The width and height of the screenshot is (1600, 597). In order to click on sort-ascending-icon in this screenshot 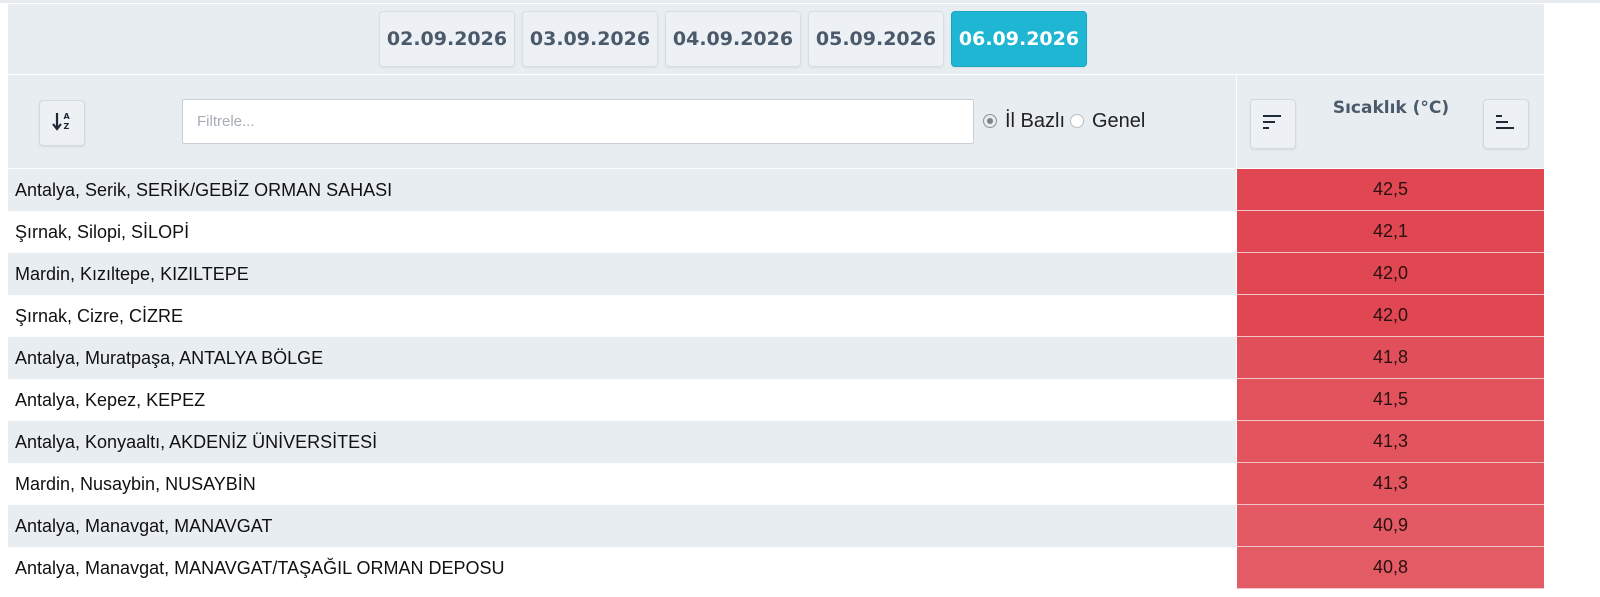, I will do `click(1506, 124)`.